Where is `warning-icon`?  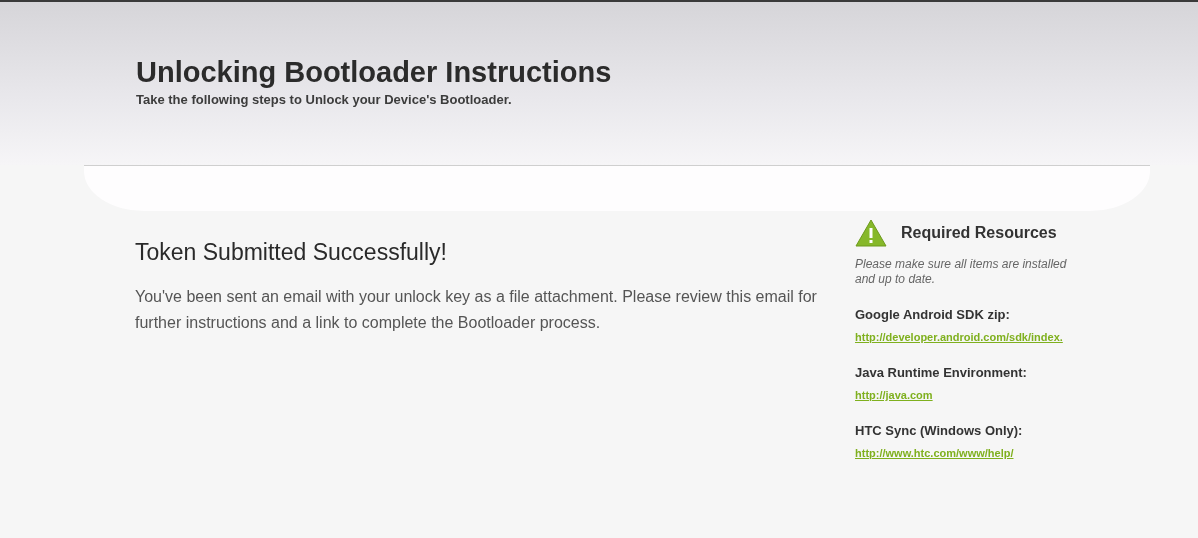
warning-icon is located at coordinates (871, 233).